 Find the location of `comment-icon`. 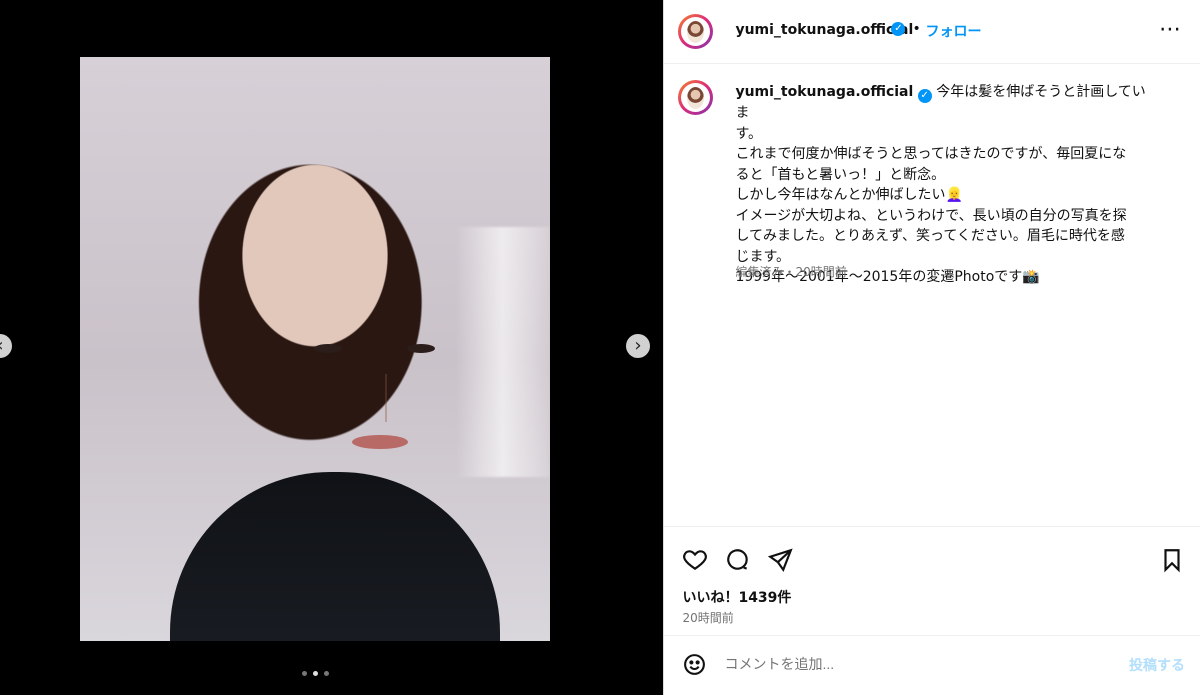

comment-icon is located at coordinates (738, 560).